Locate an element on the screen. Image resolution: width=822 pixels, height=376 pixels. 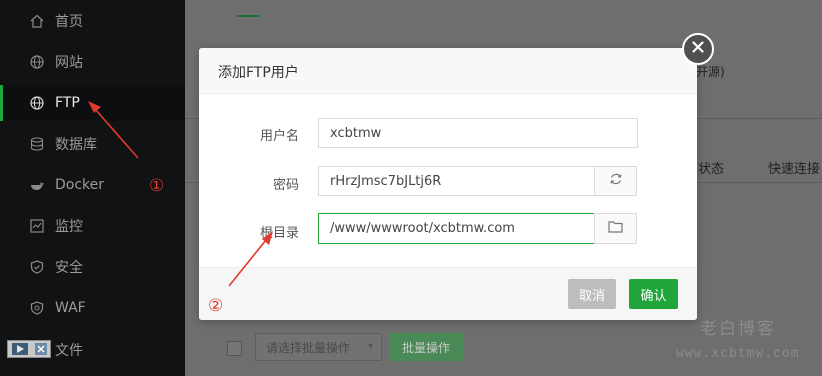
username-value: xcbtmw is located at coordinates (356, 133).